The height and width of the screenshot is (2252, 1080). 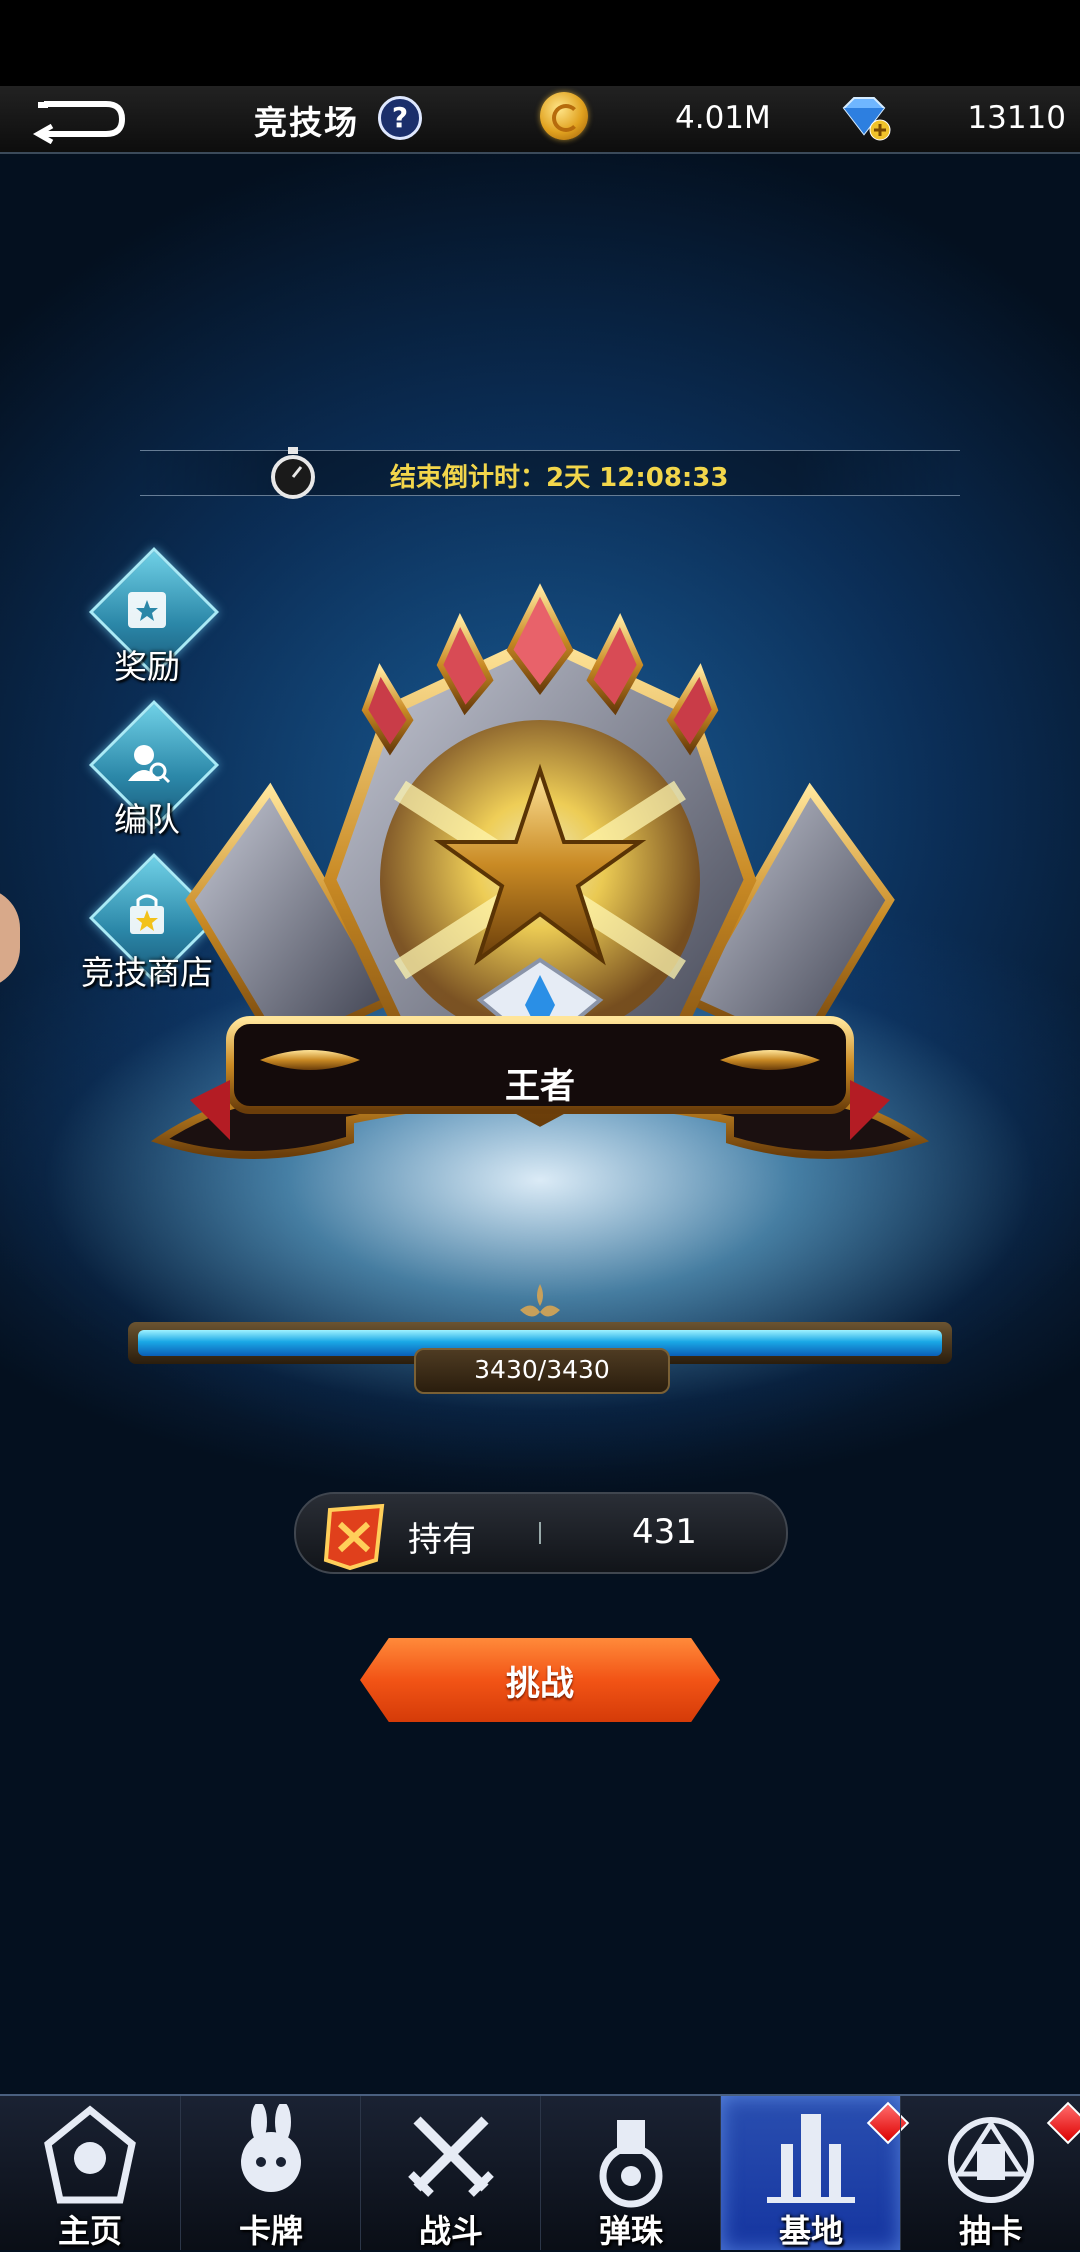 I want to click on back-arrow-icon, so click(x=79, y=123).